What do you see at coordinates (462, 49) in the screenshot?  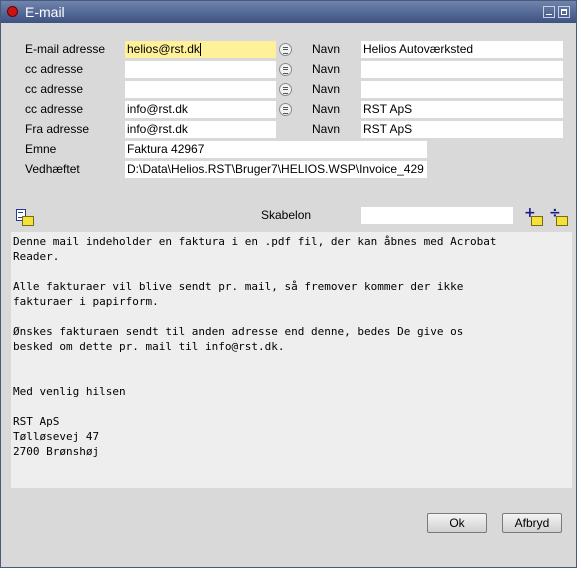 I see `email-name-field: Helios Autoværksted` at bounding box center [462, 49].